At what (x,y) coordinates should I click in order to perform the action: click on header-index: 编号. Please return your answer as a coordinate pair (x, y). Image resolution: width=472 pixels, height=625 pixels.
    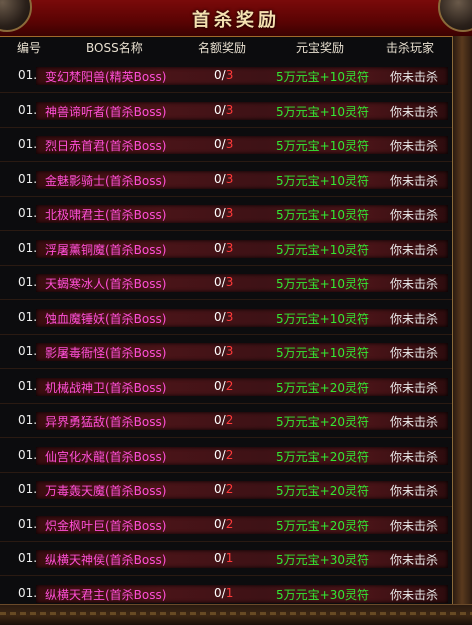
    Looking at the image, I should click on (29, 48).